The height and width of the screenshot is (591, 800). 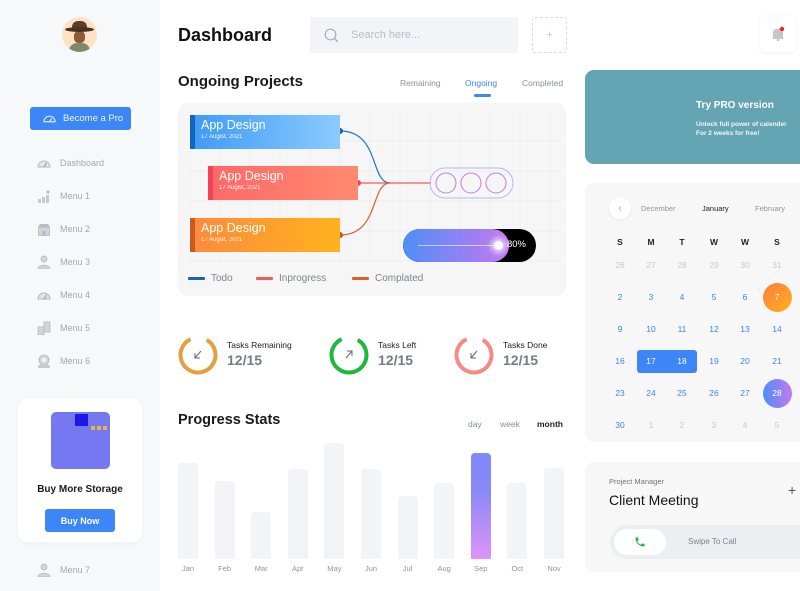 I want to click on tab-week: week, so click(x=510, y=424).